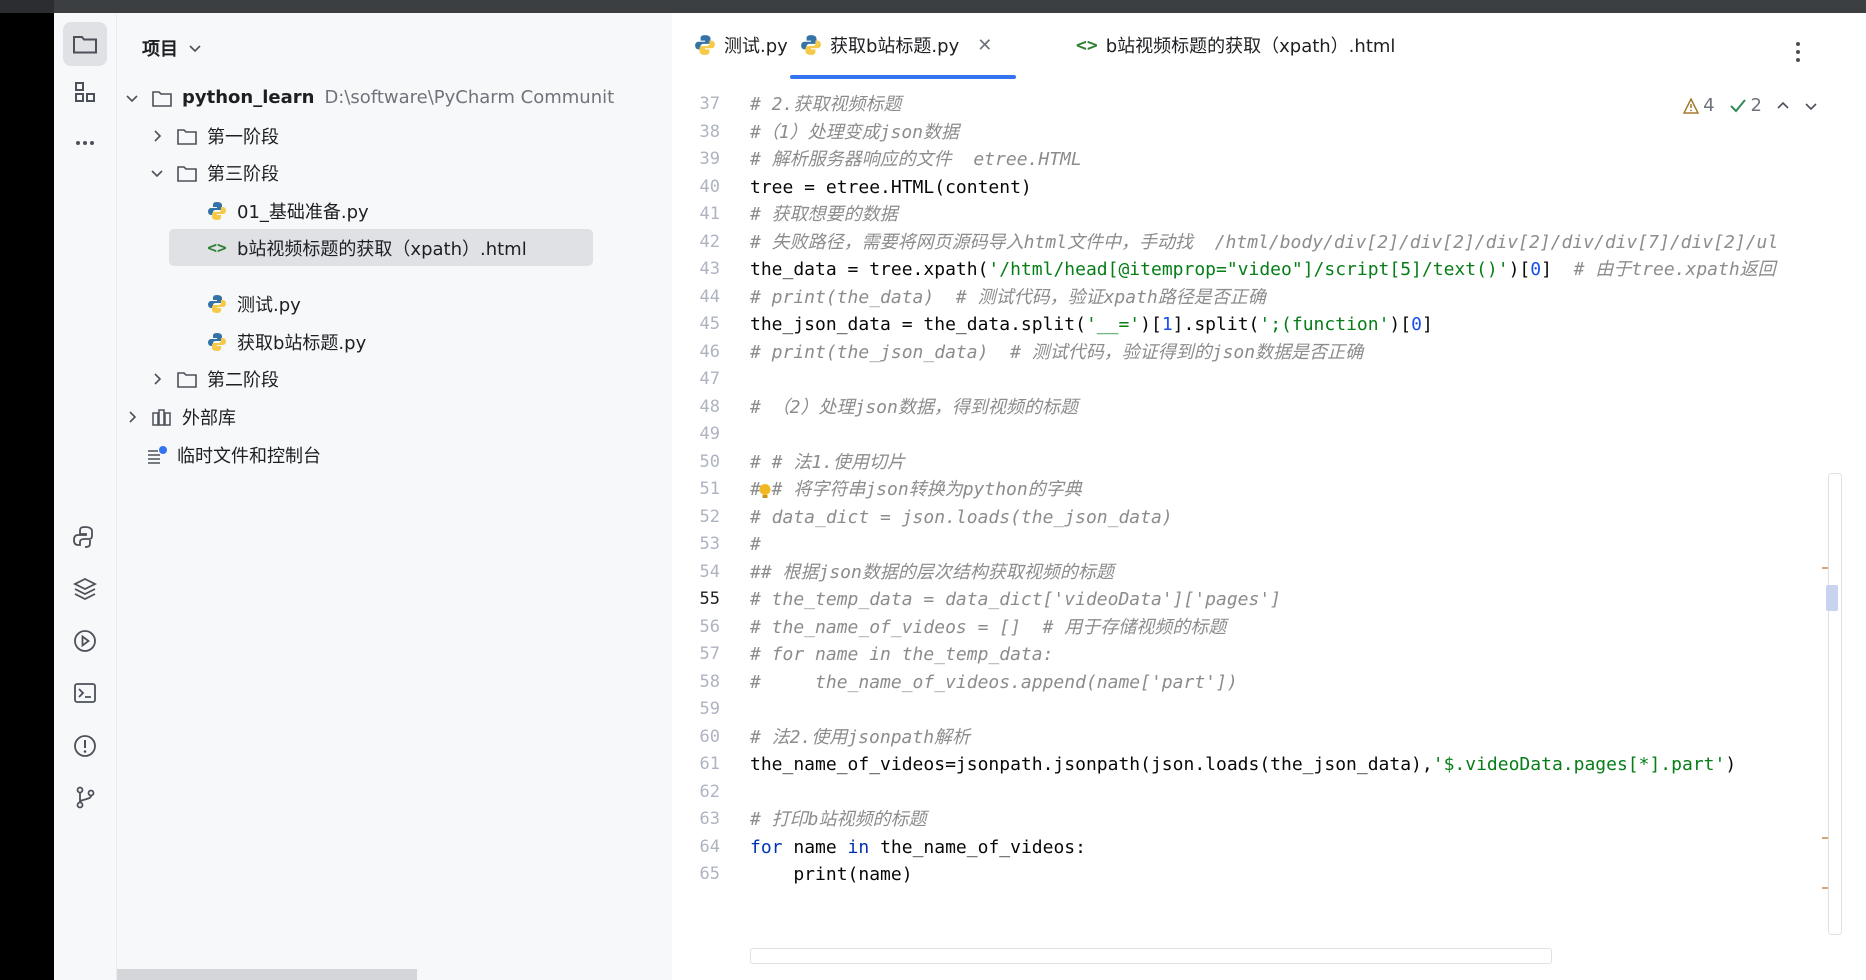  I want to click on active-tab-indicator, so click(903, 77).